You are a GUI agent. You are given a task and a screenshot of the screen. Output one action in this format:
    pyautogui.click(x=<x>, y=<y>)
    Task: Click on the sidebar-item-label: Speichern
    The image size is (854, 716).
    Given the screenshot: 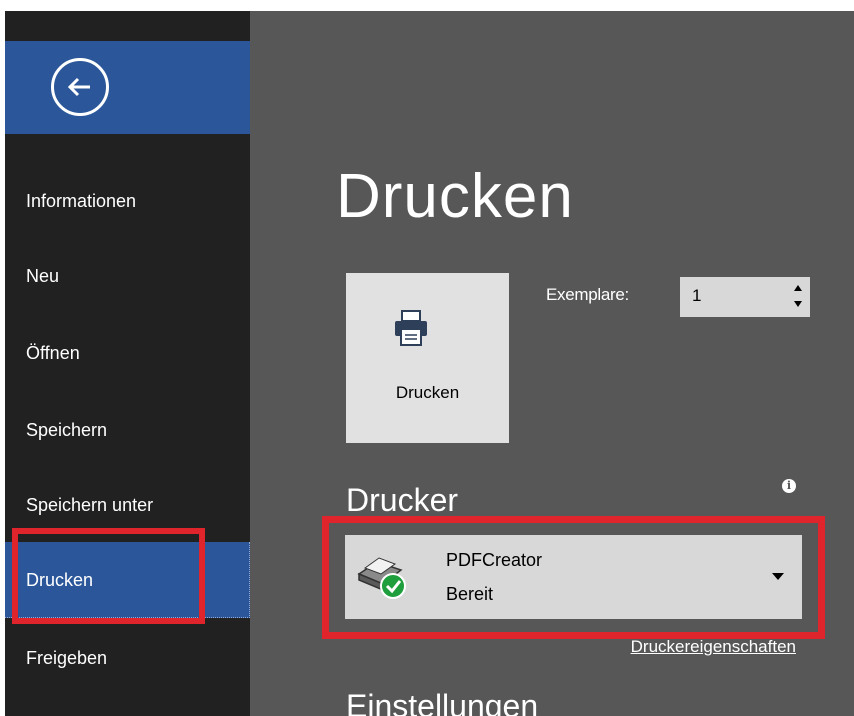 What is the action you would take?
    pyautogui.click(x=67, y=430)
    